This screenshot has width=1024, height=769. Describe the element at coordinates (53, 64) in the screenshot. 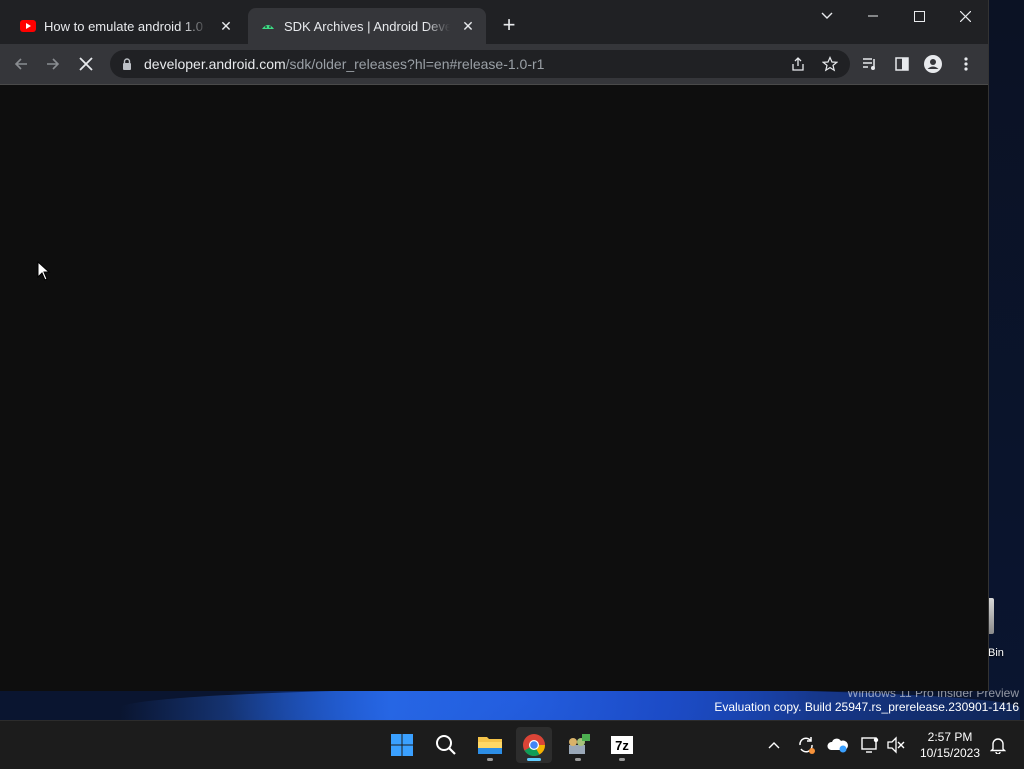

I see `forward-button` at that location.